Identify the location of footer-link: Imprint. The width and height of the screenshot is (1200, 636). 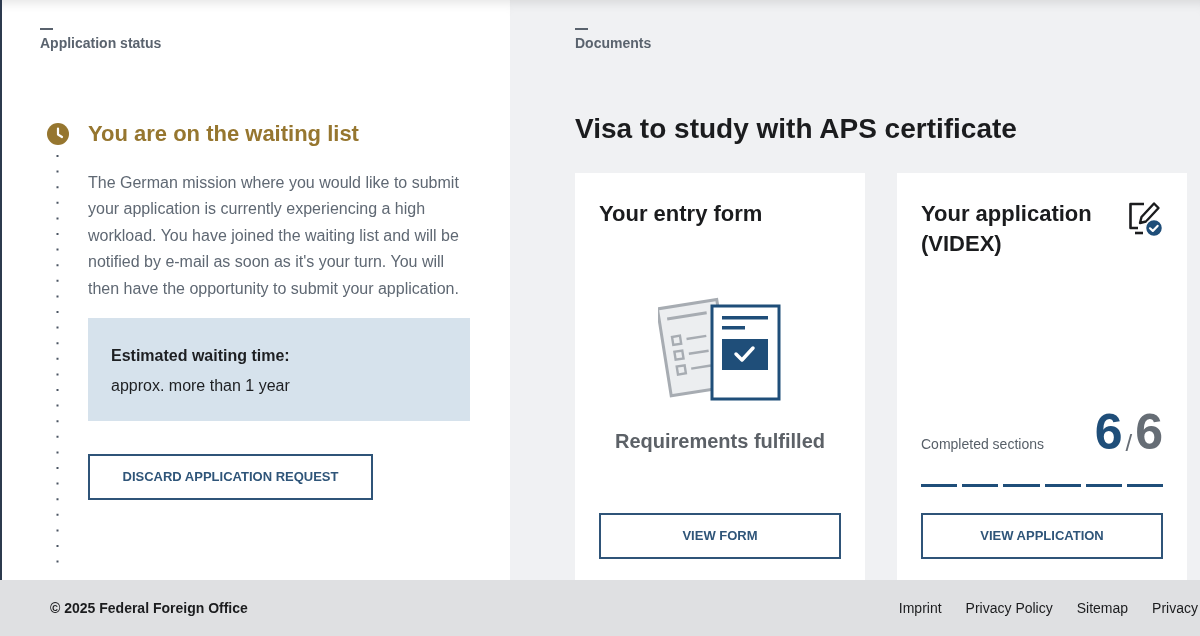
(920, 608).